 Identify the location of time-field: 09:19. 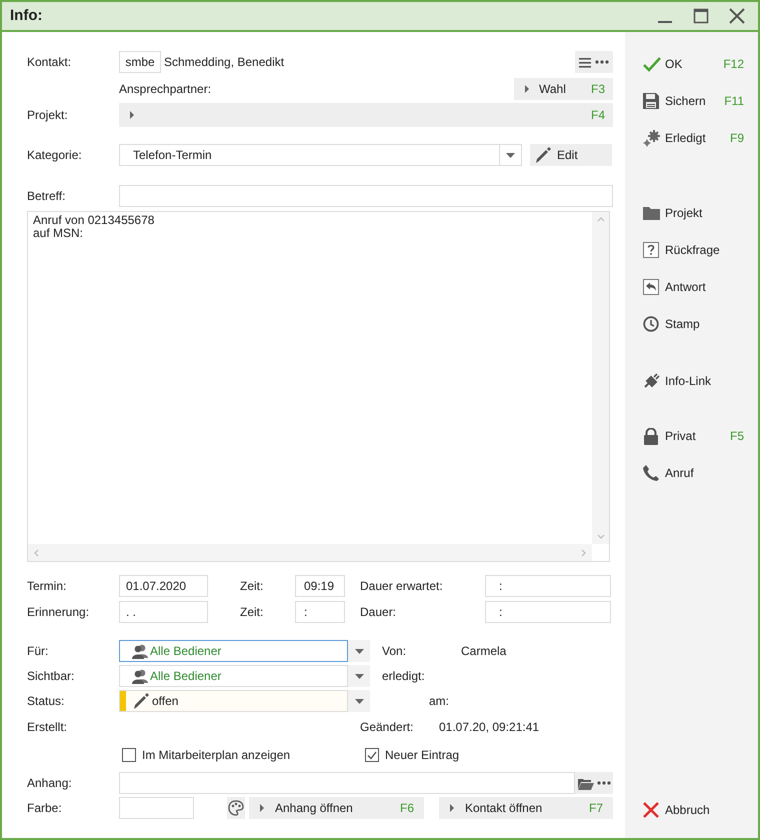
(320, 586).